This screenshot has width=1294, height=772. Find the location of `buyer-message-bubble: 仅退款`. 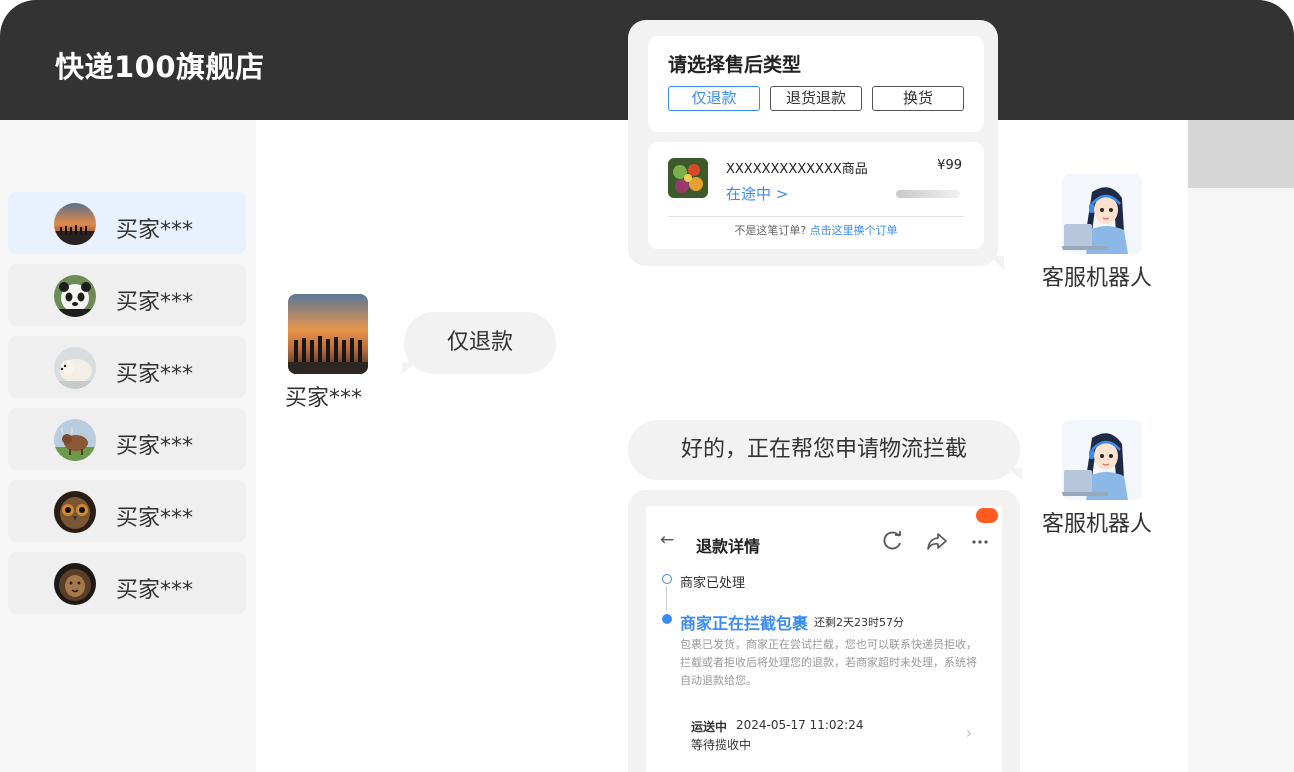

buyer-message-bubble: 仅退款 is located at coordinates (480, 343).